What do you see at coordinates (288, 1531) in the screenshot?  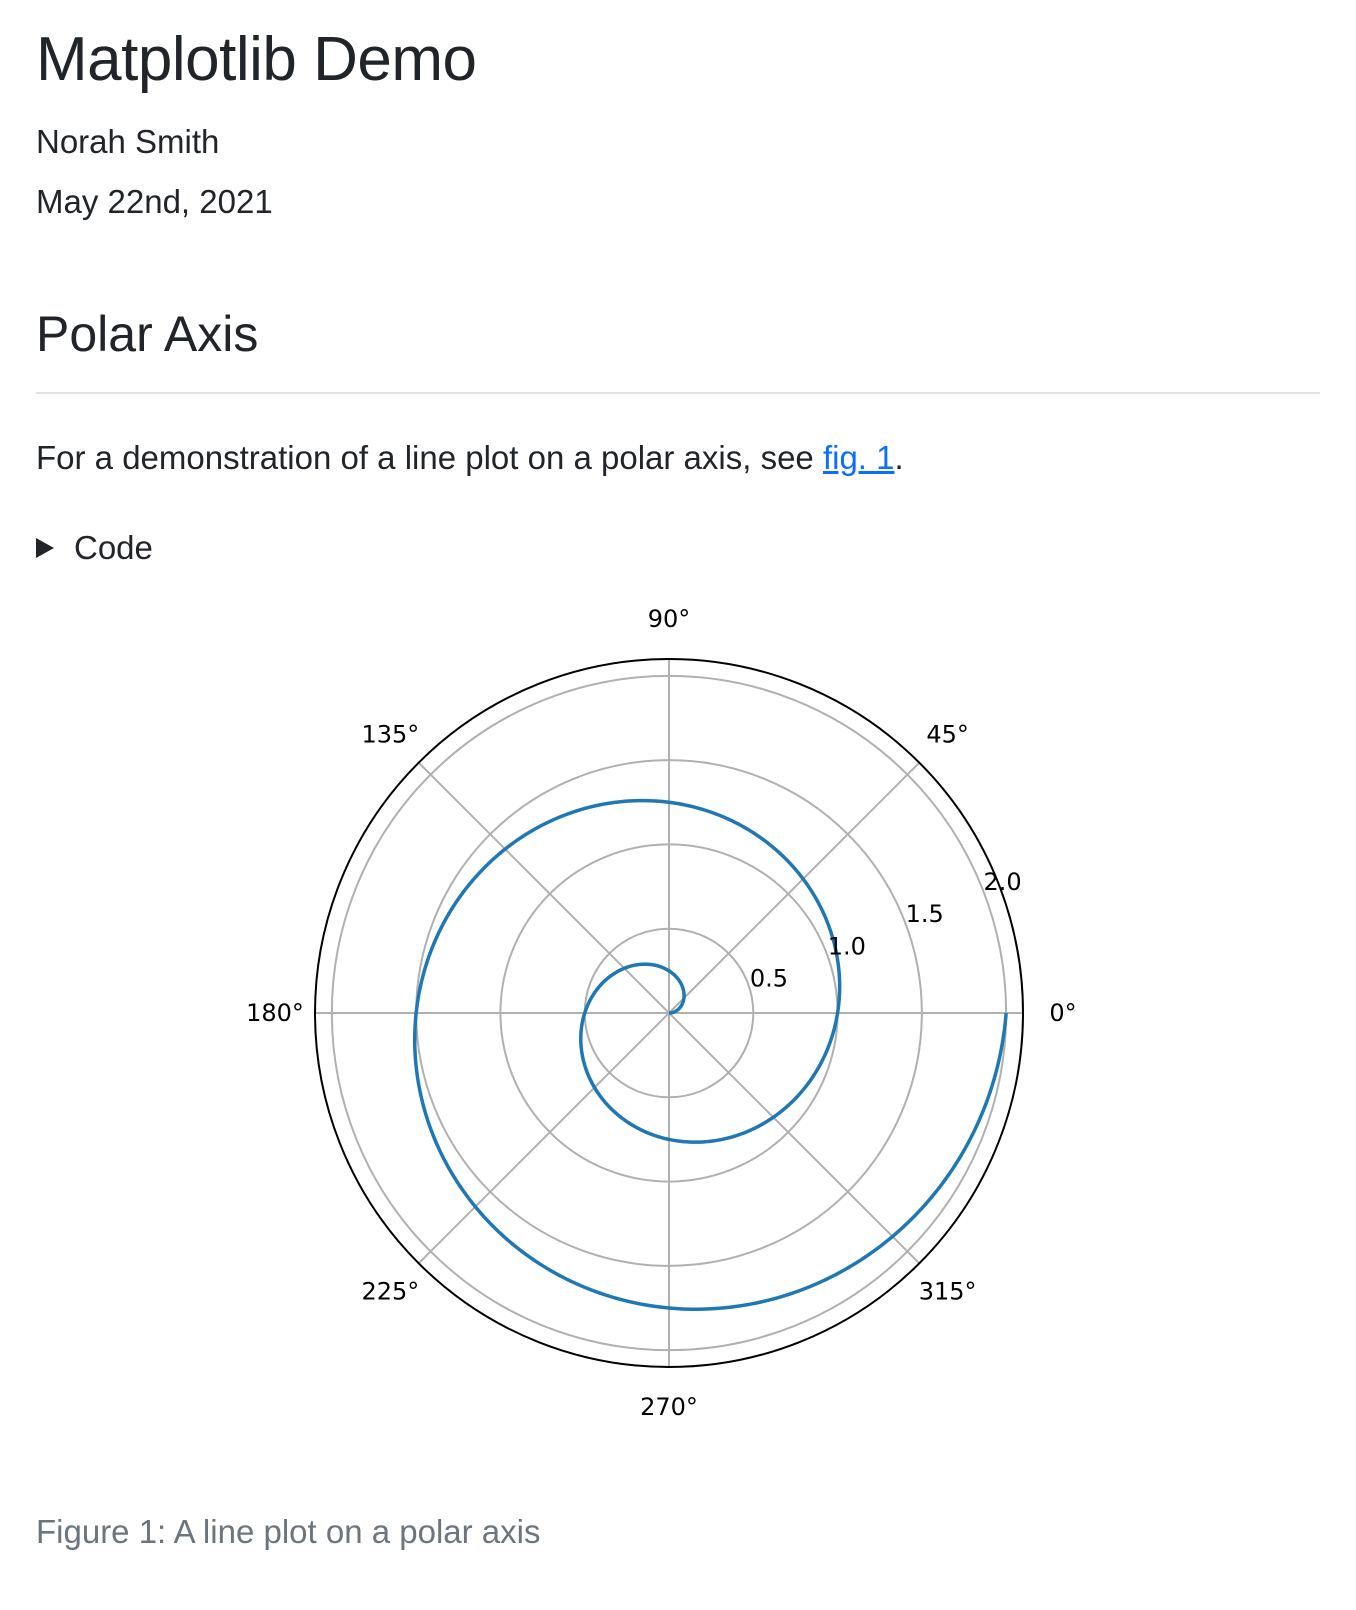 I see `figure-caption: Figure 1: A line plot on a polar axis` at bounding box center [288, 1531].